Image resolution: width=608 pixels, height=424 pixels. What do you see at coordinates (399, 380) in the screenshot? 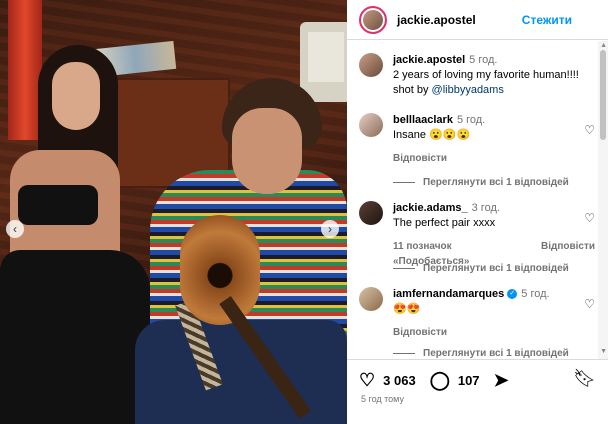
I see `likes-count: 3 063` at bounding box center [399, 380].